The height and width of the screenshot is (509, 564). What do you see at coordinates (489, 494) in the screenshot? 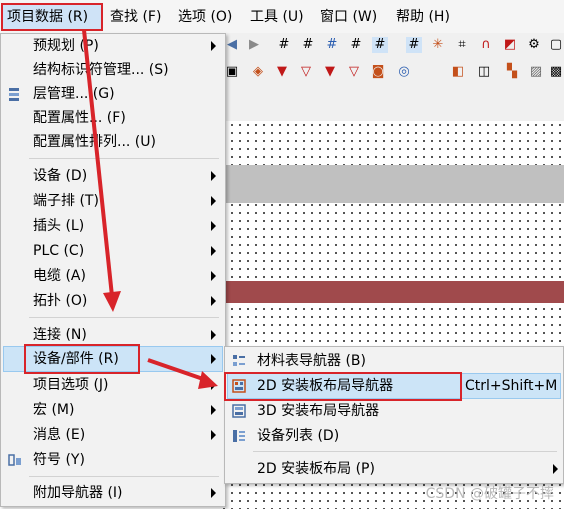
I see `watermark: CSDN @破罐子不摔` at bounding box center [489, 494].